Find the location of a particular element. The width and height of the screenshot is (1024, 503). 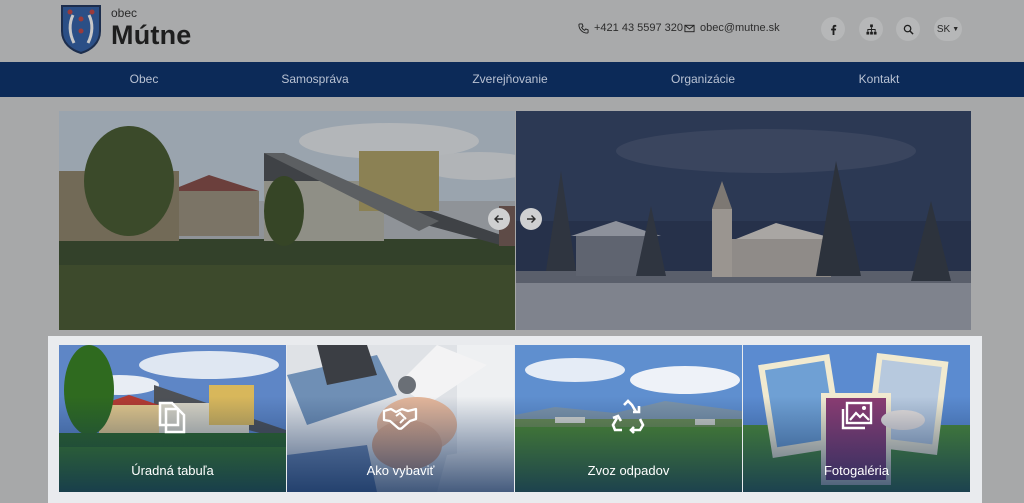

tile-label: Zvoz odpadov is located at coordinates (628, 470).